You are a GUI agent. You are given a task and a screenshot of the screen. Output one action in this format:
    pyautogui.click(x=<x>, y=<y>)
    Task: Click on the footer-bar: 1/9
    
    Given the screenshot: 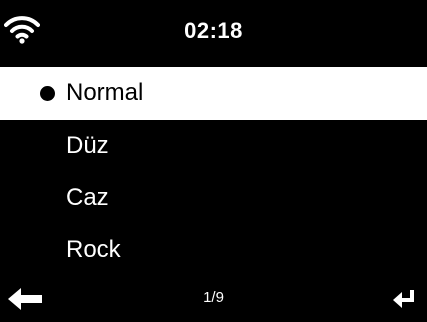 What is the action you would take?
    pyautogui.click(x=213, y=299)
    